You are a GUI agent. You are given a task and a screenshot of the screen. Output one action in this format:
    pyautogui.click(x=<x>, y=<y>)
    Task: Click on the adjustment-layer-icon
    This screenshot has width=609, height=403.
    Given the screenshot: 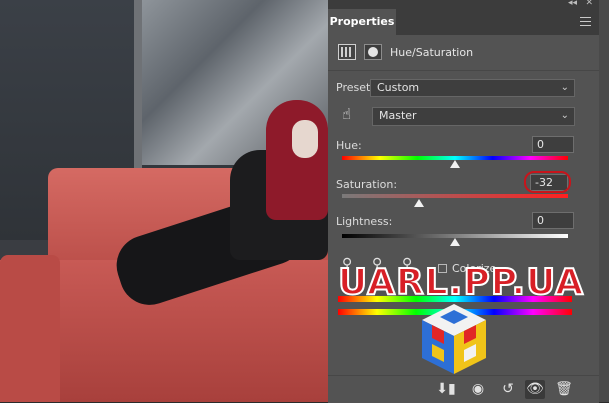 What is the action you would take?
    pyautogui.click(x=347, y=52)
    